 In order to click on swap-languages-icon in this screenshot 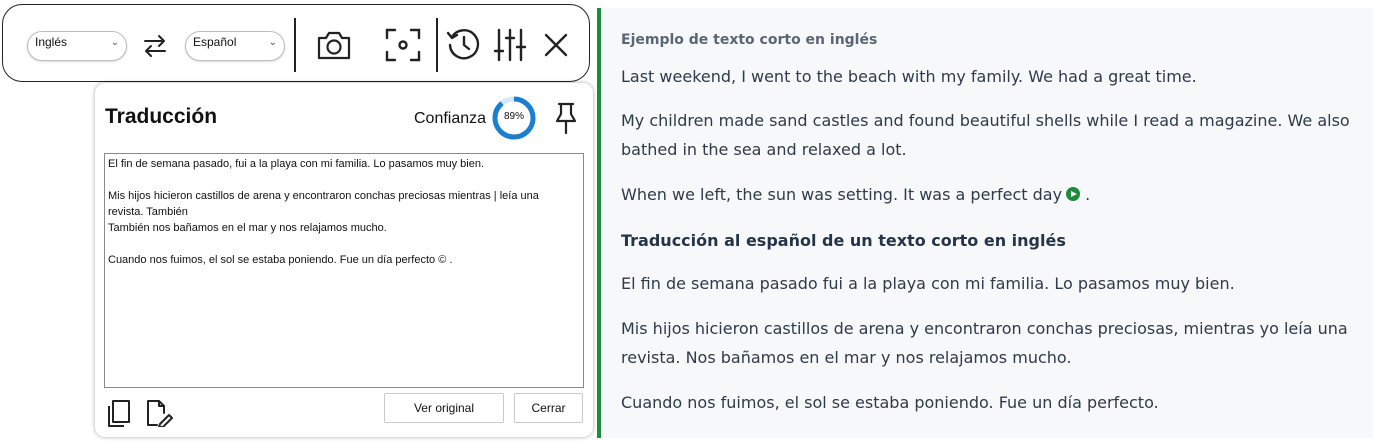, I will do `click(155, 48)`.